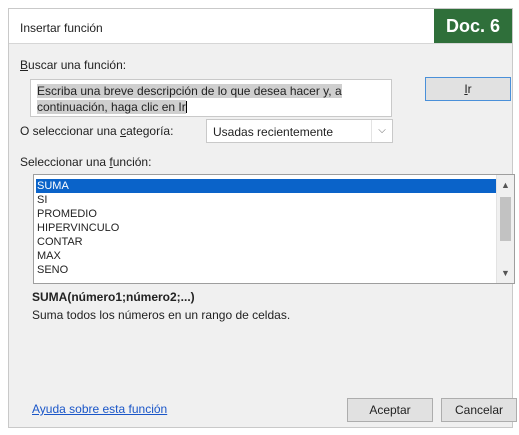  What do you see at coordinates (52, 270) in the screenshot?
I see `list-item-seno: SENO` at bounding box center [52, 270].